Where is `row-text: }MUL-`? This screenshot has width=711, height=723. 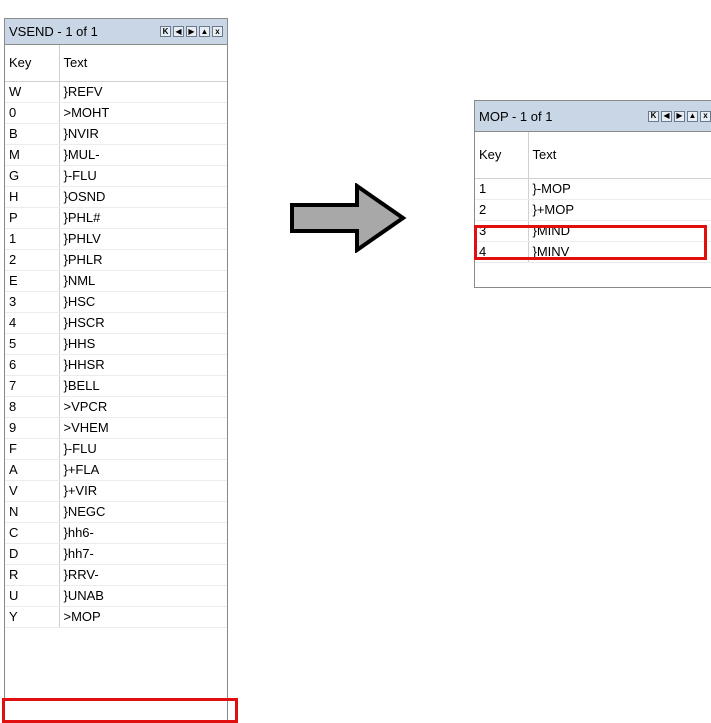 row-text: }MUL- is located at coordinates (143, 155).